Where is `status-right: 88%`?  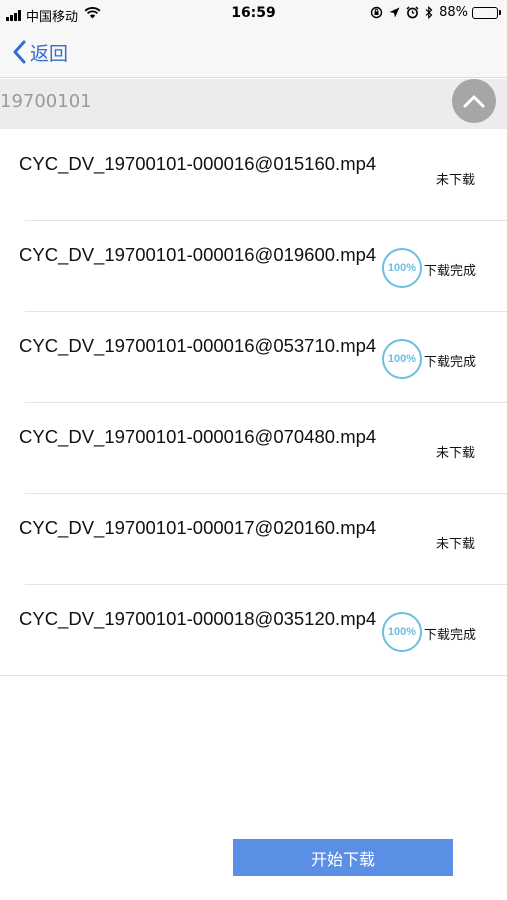
status-right: 88% is located at coordinates (435, 12).